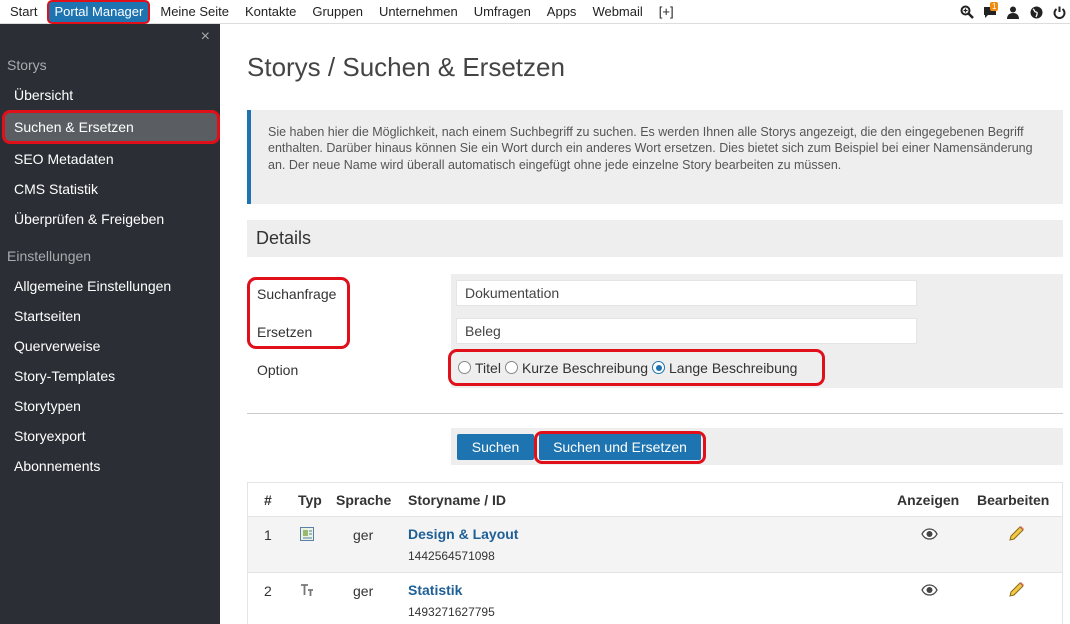 The height and width of the screenshot is (624, 1070). Describe the element at coordinates (585, 367) in the screenshot. I see `option-kurze-label: Kurze Beschreibung` at that location.